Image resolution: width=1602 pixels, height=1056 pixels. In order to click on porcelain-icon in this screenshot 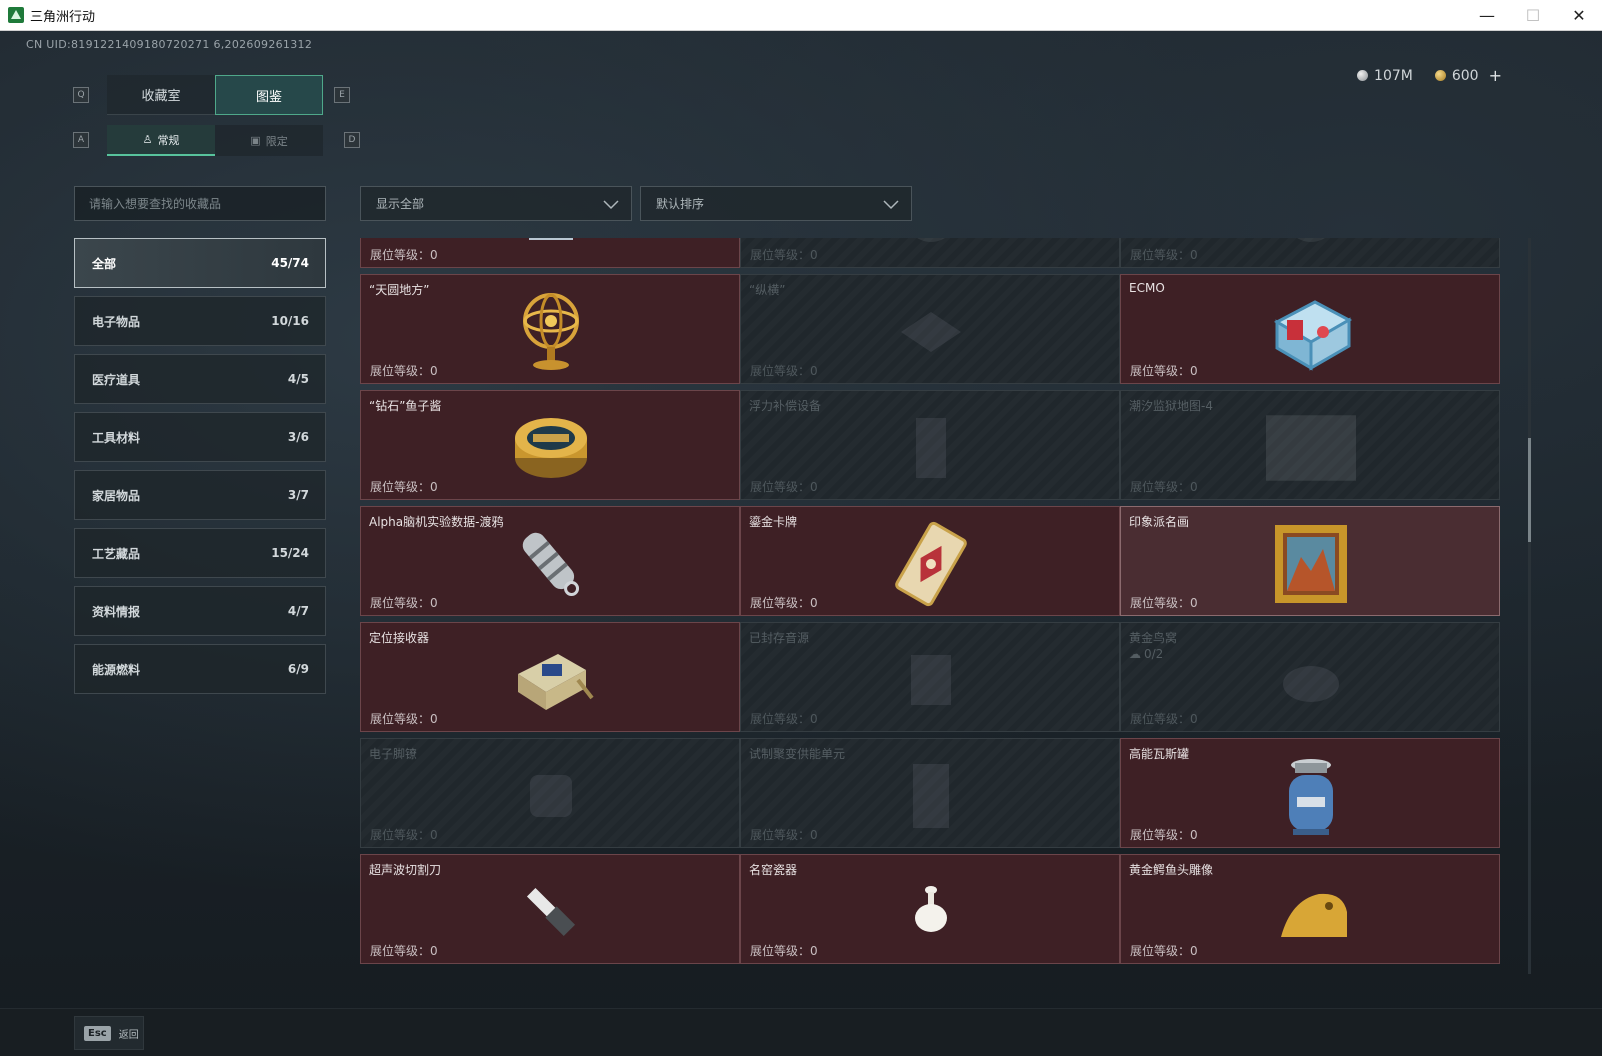, I will do `click(931, 912)`.